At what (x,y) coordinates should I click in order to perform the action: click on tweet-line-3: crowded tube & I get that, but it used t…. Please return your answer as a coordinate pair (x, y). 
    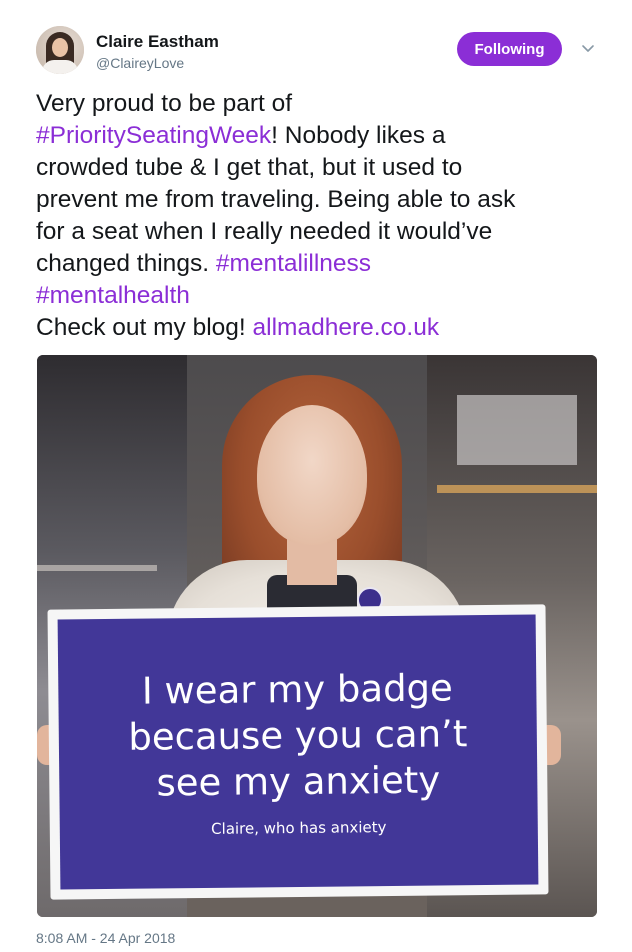
    Looking at the image, I should click on (249, 167).